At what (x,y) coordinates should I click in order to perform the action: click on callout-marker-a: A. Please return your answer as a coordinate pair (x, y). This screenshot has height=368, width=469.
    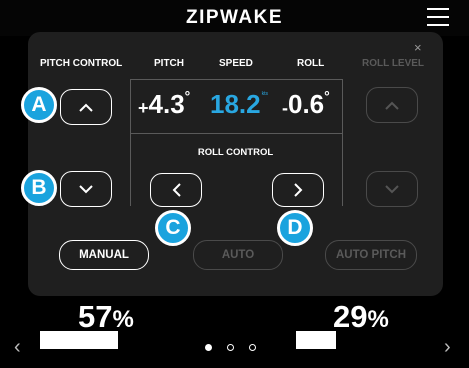
    Looking at the image, I should click on (39, 105).